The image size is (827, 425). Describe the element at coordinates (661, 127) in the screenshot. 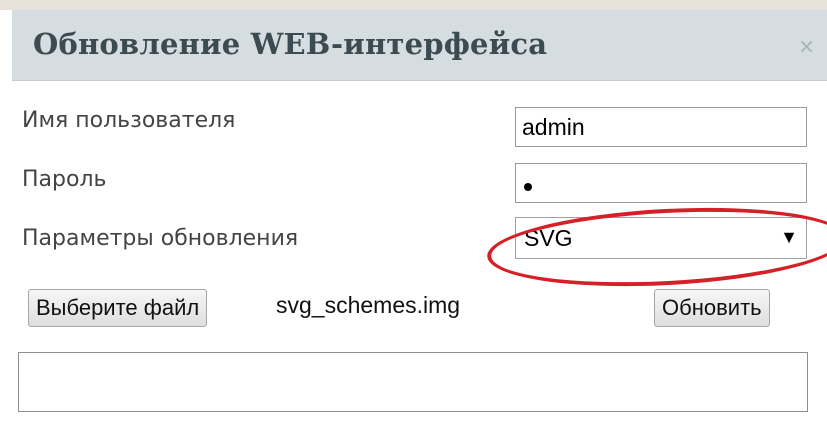

I see `username-input: admin` at that location.